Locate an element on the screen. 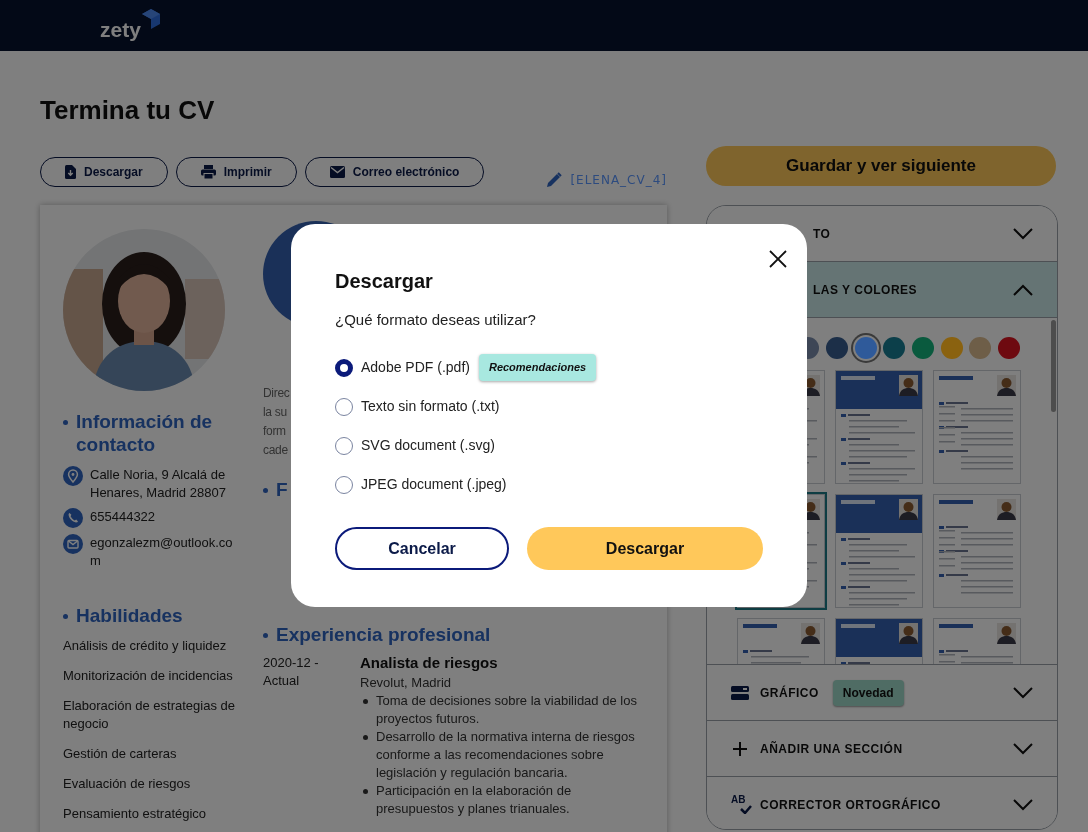 Image resolution: width=1088 pixels, height=832 pixels. section-heading: Información de contacto is located at coordinates (145, 433).